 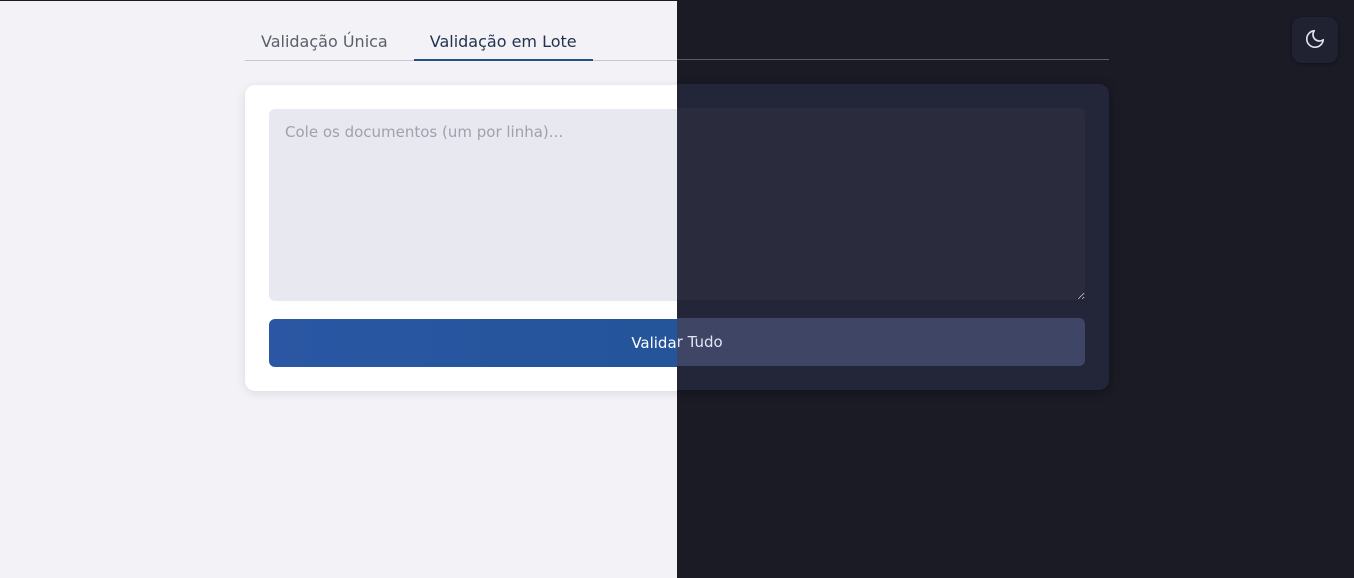 I want to click on theme-toggle-button, so click(x=1315, y=40).